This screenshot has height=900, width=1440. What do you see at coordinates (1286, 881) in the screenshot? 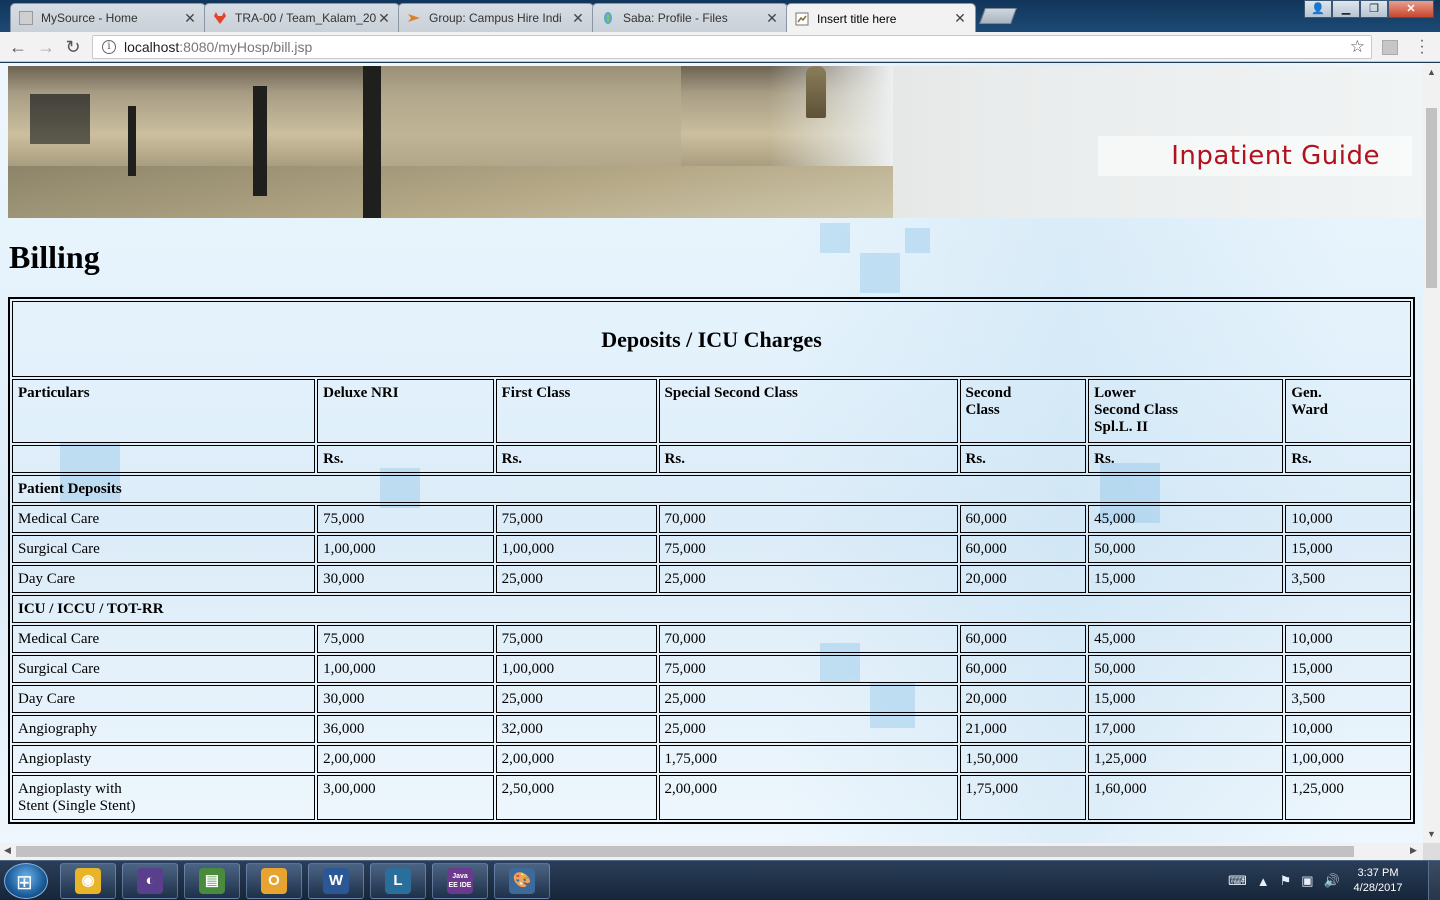
I see `action-center-flag-icon: ⚑` at bounding box center [1286, 881].